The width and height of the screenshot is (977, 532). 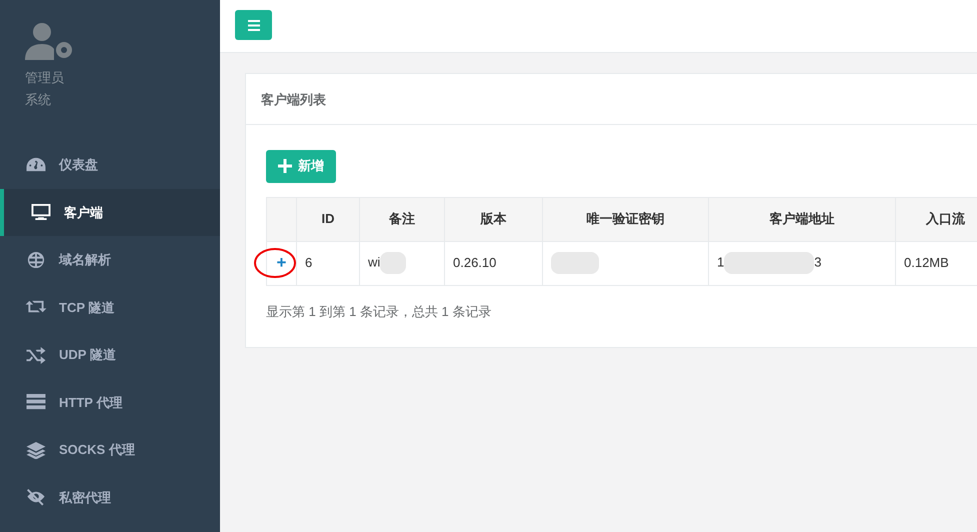 What do you see at coordinates (328, 219) in the screenshot?
I see `column-header: ID` at bounding box center [328, 219].